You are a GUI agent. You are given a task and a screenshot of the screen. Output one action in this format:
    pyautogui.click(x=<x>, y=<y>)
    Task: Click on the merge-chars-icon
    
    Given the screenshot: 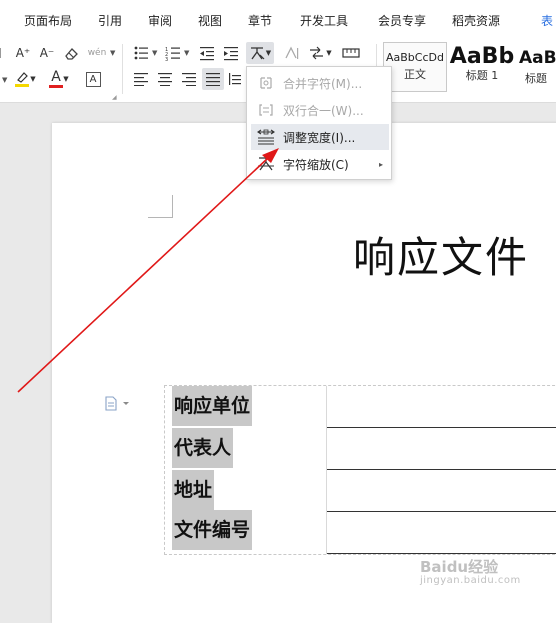 What is the action you would take?
    pyautogui.click(x=266, y=83)
    